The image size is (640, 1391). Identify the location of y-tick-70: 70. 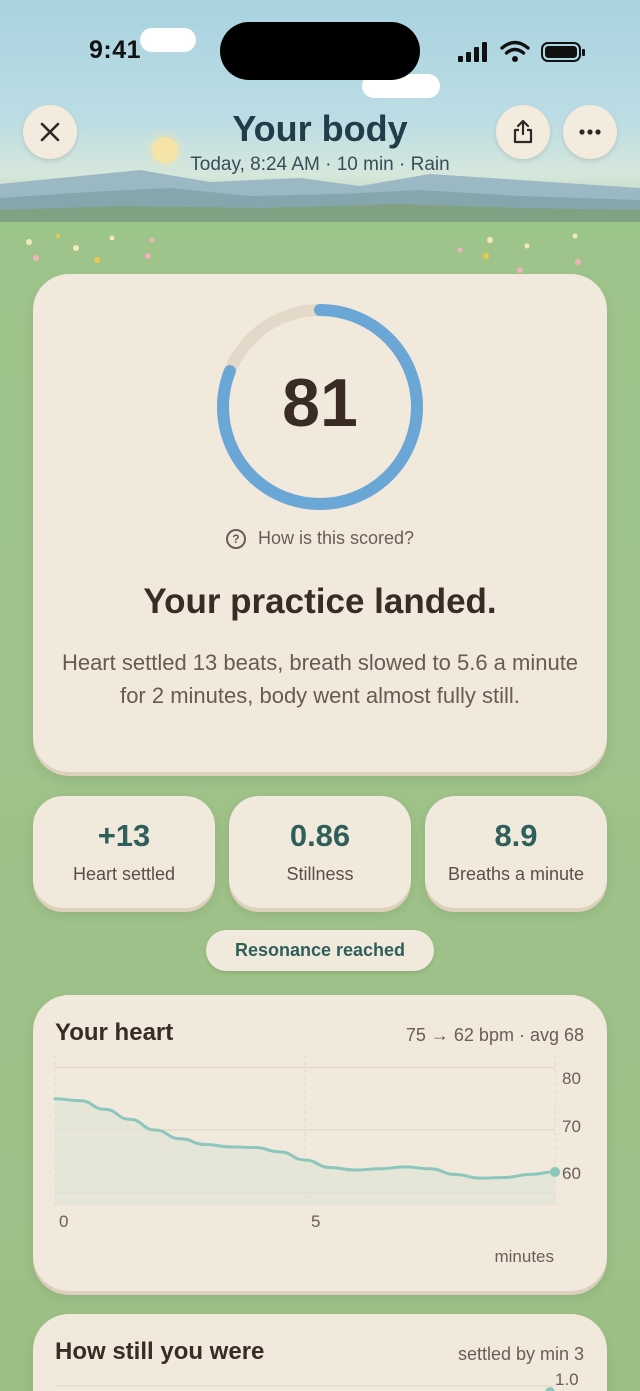
(571, 1126).